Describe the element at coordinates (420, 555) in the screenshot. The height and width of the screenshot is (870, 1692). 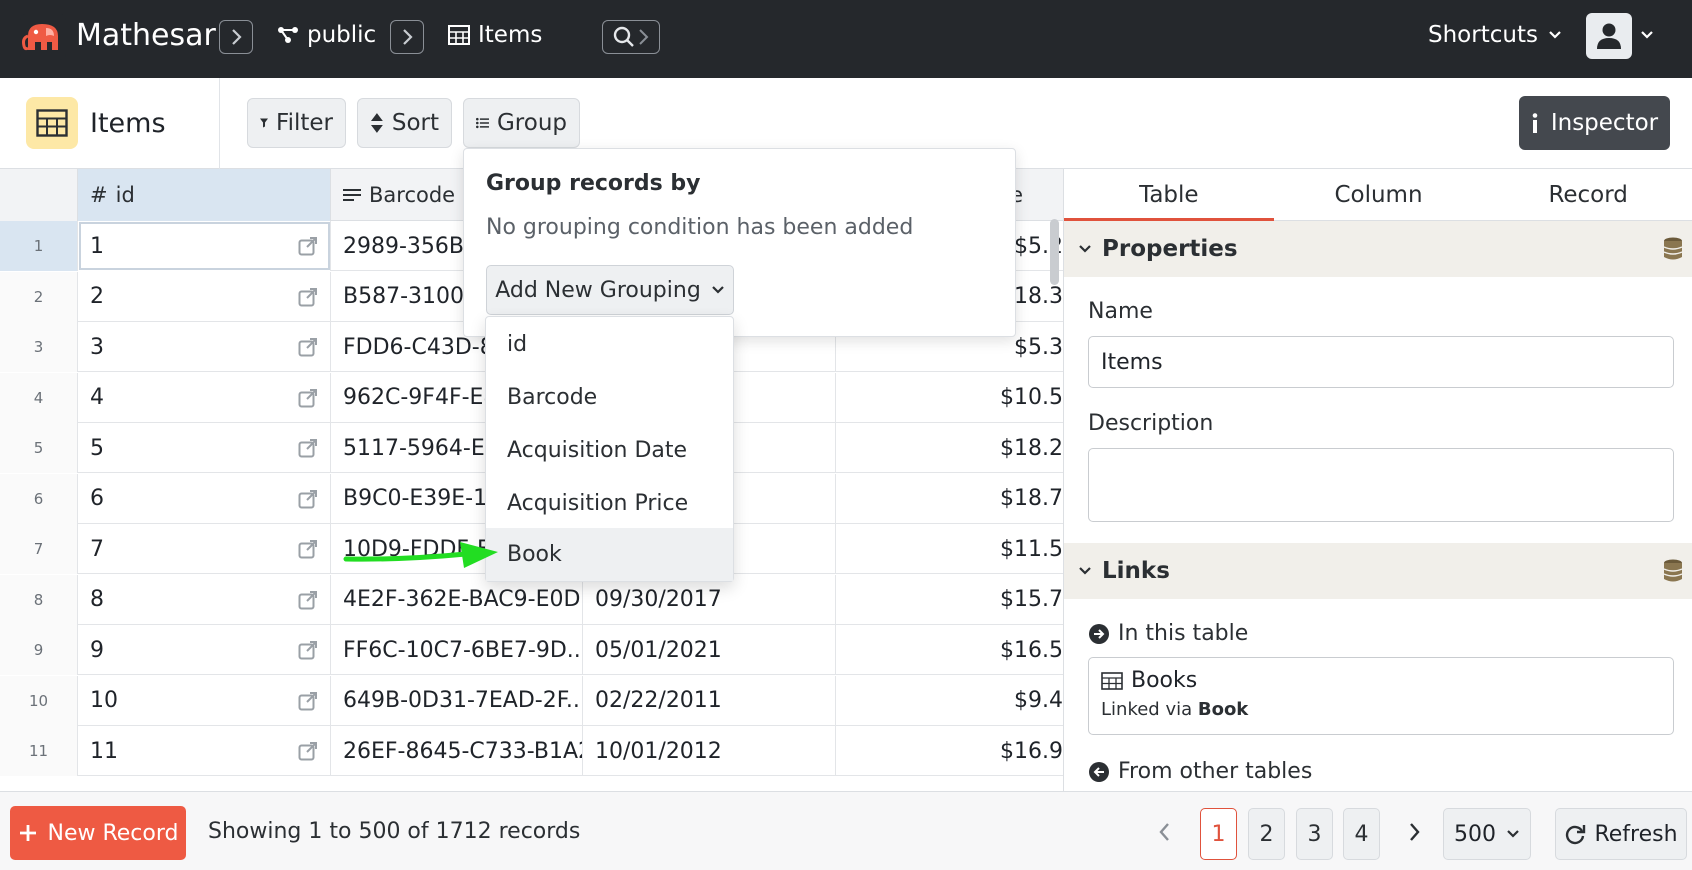
I see `annotation-arrow-icon` at that location.